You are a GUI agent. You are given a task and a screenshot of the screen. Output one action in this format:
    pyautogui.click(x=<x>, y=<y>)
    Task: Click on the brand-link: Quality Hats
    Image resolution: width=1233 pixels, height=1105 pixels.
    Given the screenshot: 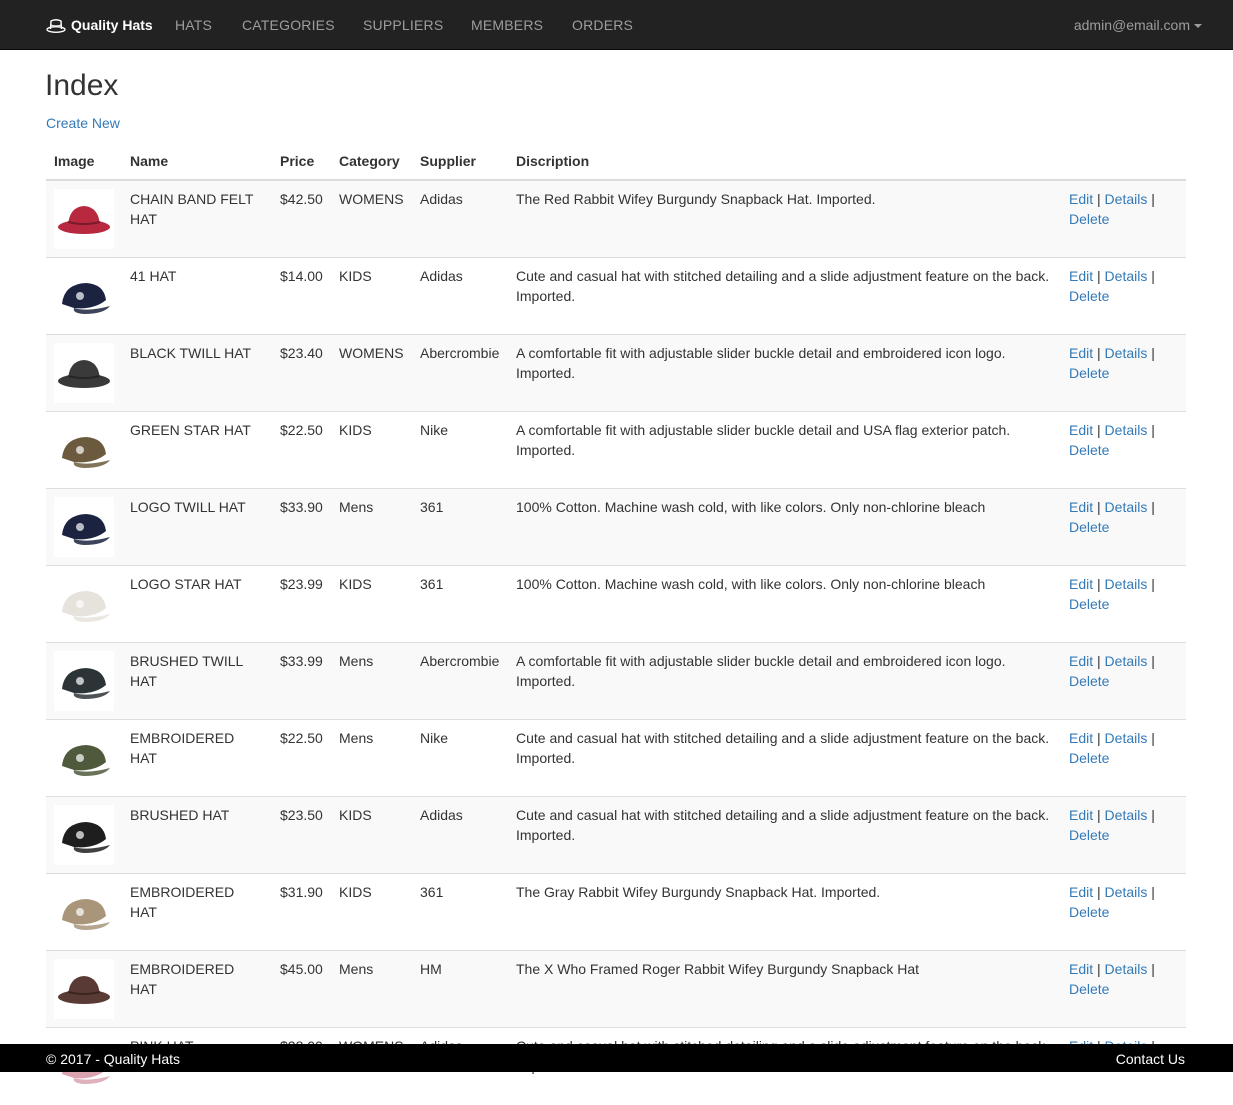 What is the action you would take?
    pyautogui.click(x=99, y=25)
    